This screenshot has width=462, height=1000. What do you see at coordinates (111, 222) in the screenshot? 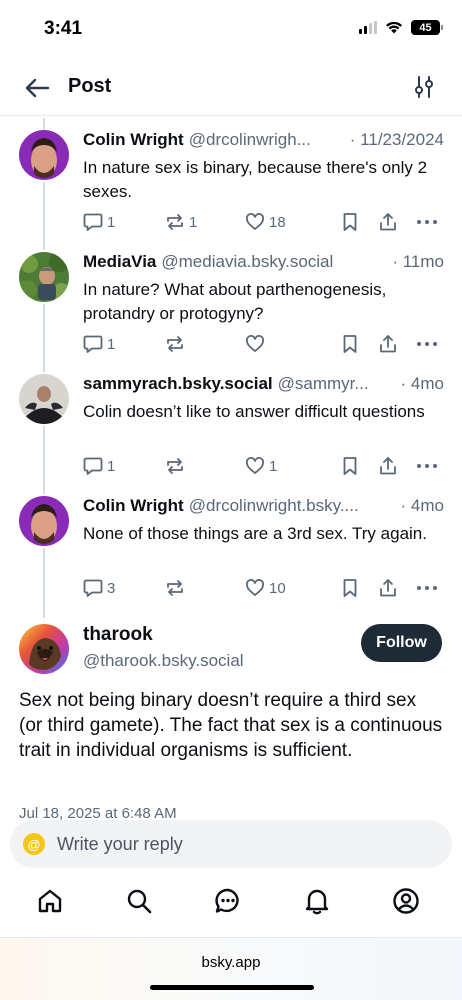
I see `reply-count: 1` at bounding box center [111, 222].